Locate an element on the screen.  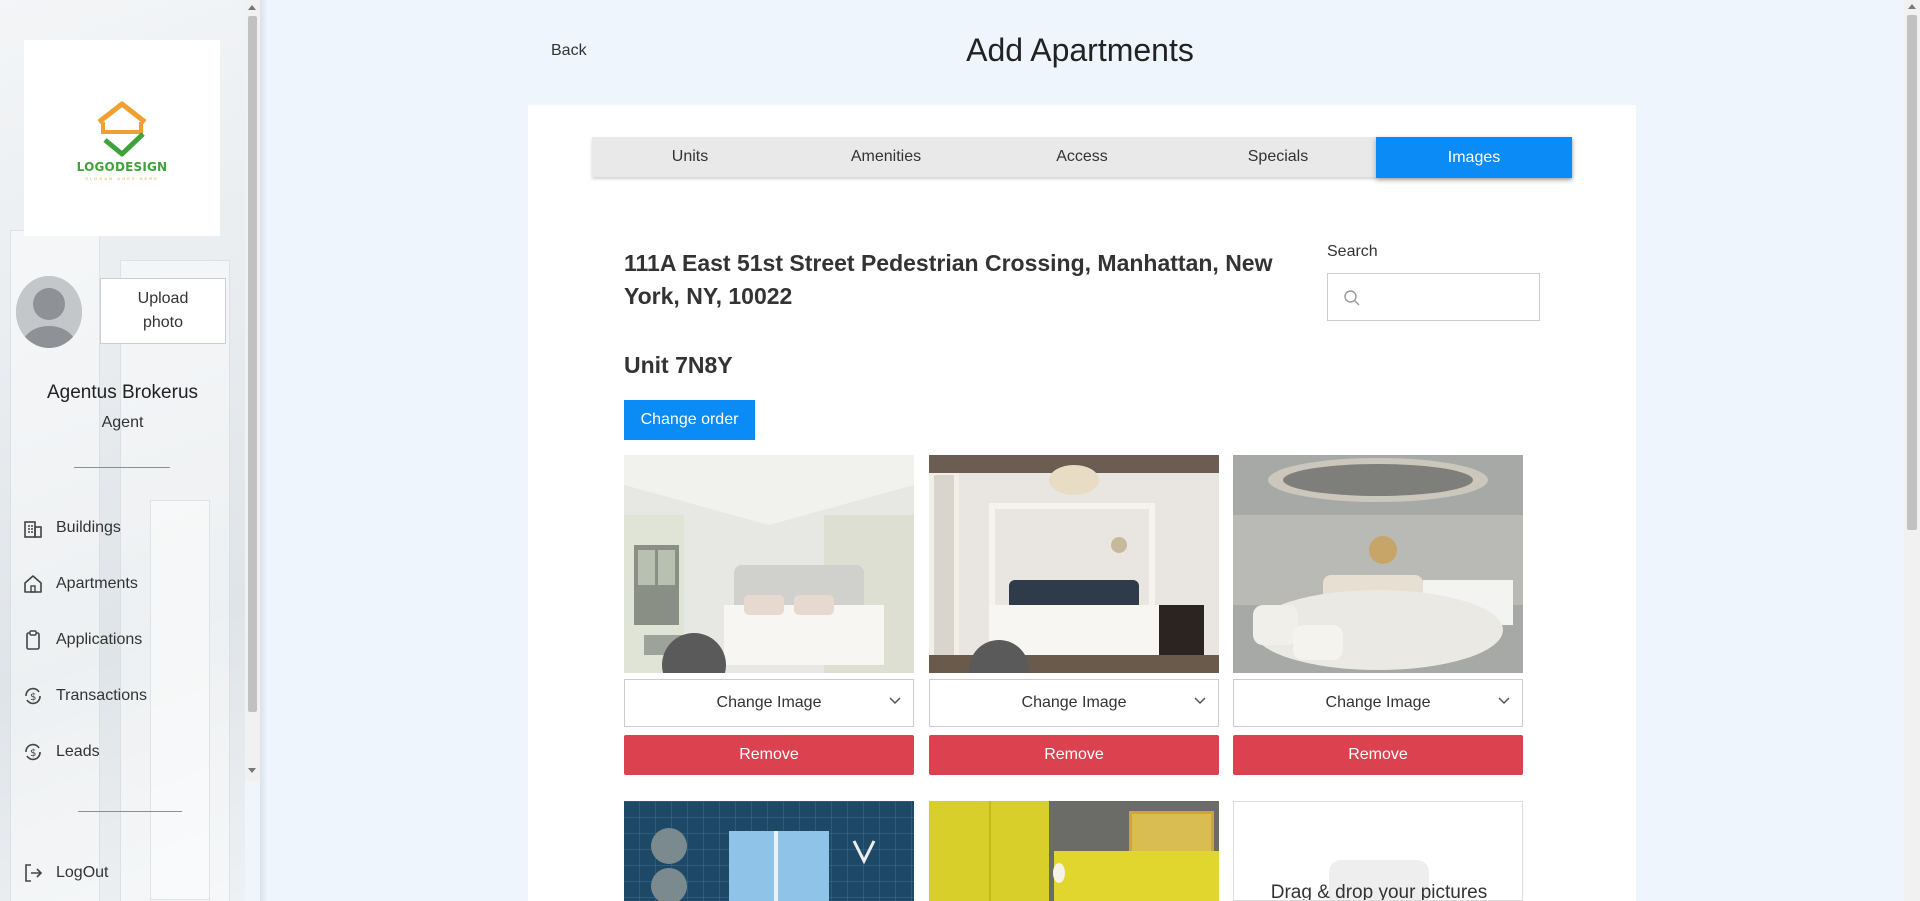
scroll-down-arrow-icon is located at coordinates (252, 770).